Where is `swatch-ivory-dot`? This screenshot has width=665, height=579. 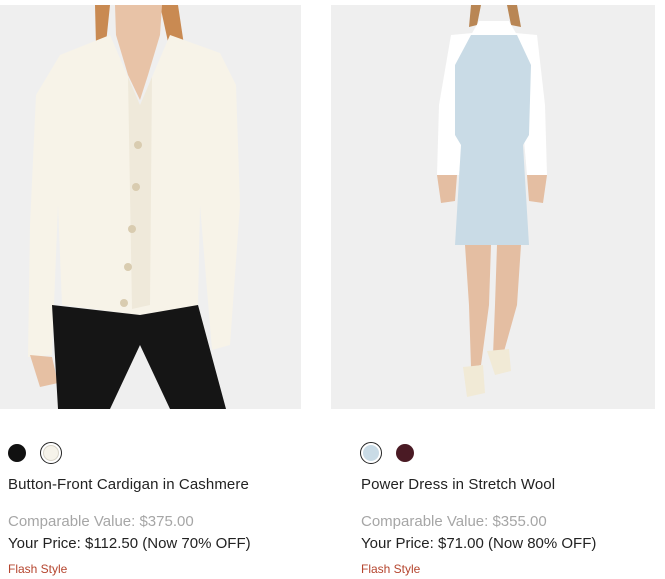 swatch-ivory-dot is located at coordinates (51, 453).